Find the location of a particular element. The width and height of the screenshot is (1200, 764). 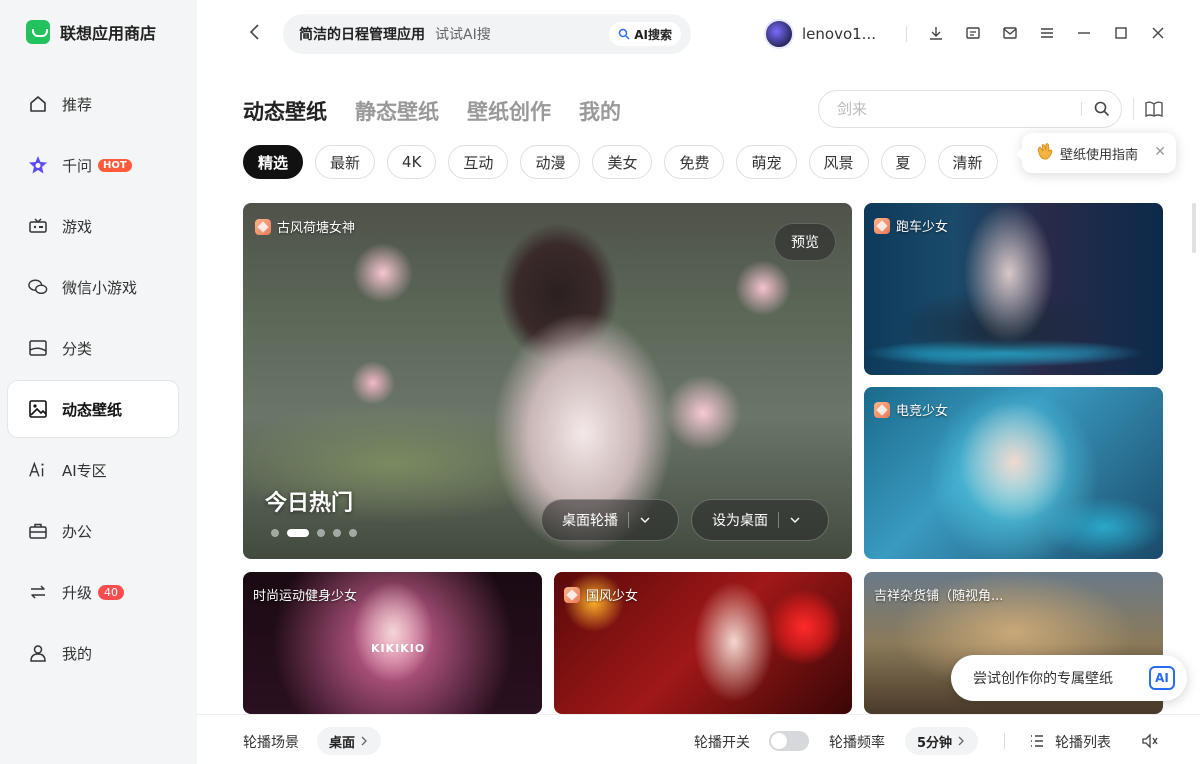

download-button is located at coordinates (936, 33).